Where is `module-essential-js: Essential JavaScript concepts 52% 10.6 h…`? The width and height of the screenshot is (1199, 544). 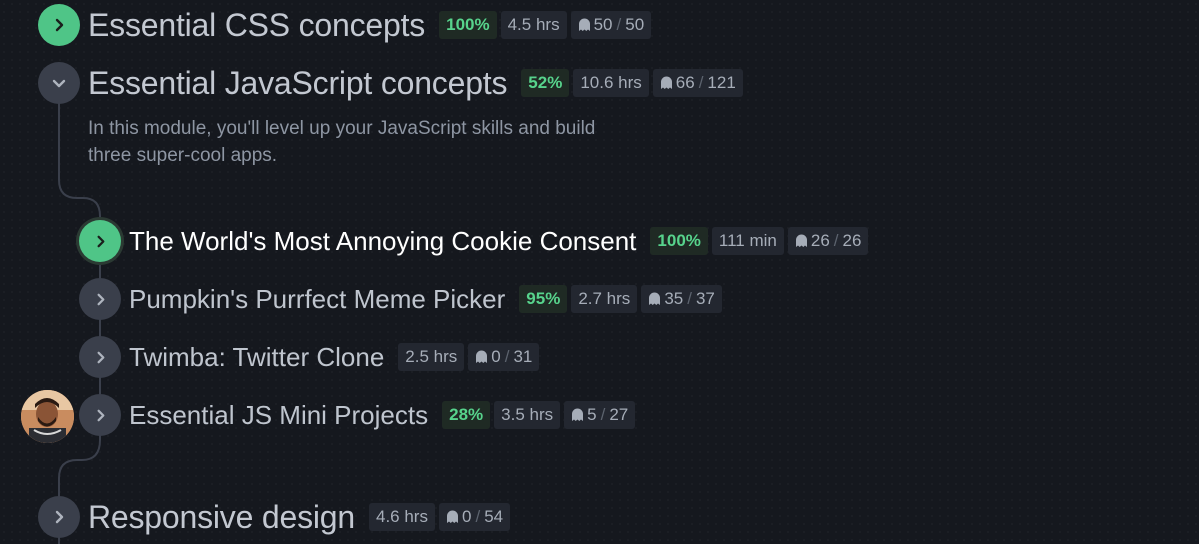
module-essential-js: Essential JavaScript concepts 52% 10.6 h… is located at coordinates (390, 83).